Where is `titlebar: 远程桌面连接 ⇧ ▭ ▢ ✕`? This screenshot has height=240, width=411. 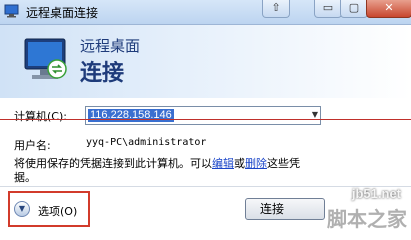
titlebar: 远程桌面连接 ⇧ ▭ ▢ ✕ is located at coordinates (205, 12).